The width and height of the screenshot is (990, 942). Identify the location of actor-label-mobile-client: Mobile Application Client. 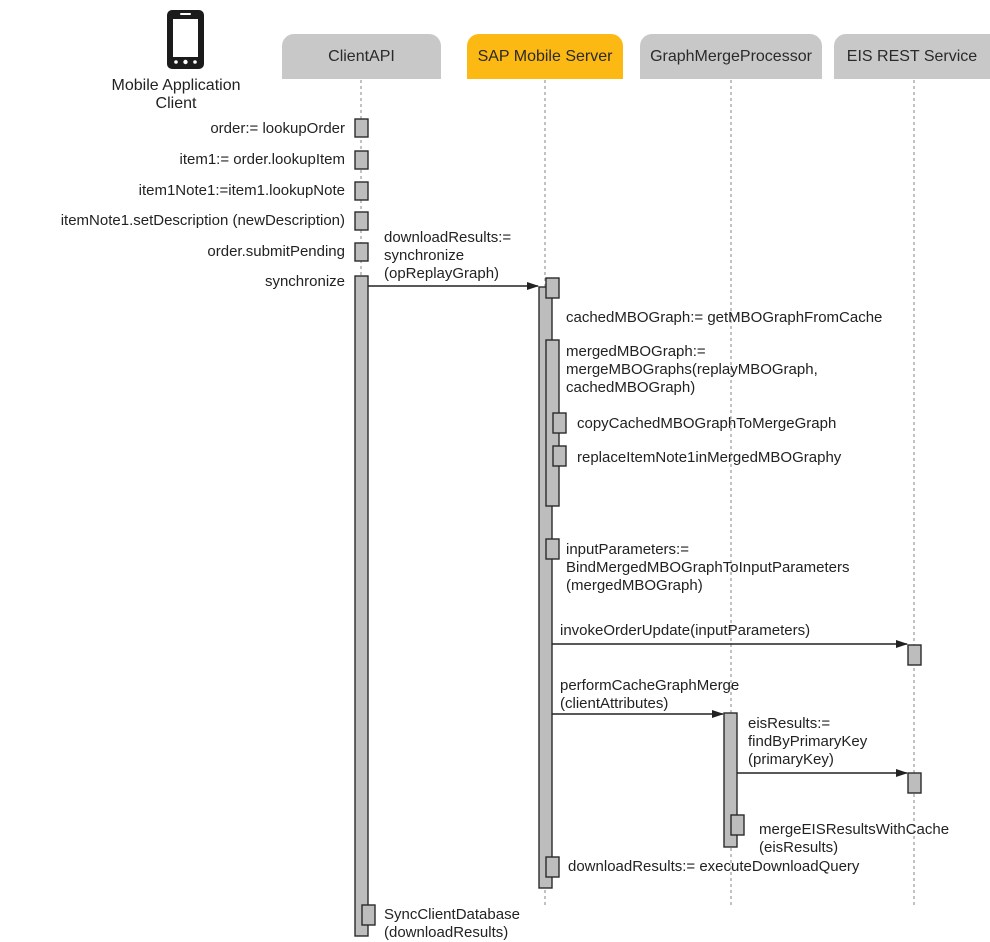
(176, 94).